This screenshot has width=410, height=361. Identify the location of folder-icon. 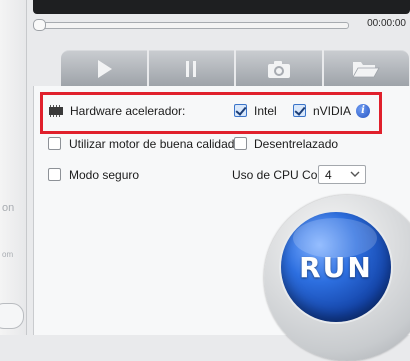
(366, 69).